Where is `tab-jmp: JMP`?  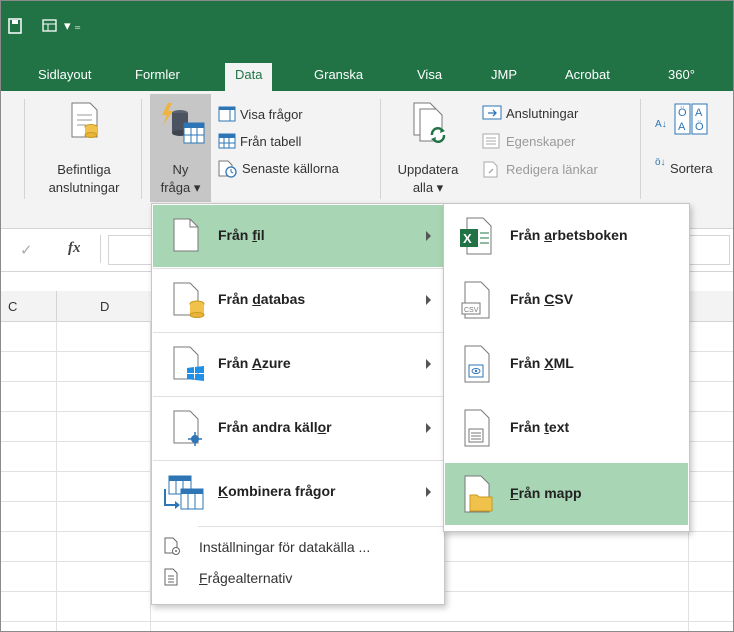 tab-jmp: JMP is located at coordinates (504, 74).